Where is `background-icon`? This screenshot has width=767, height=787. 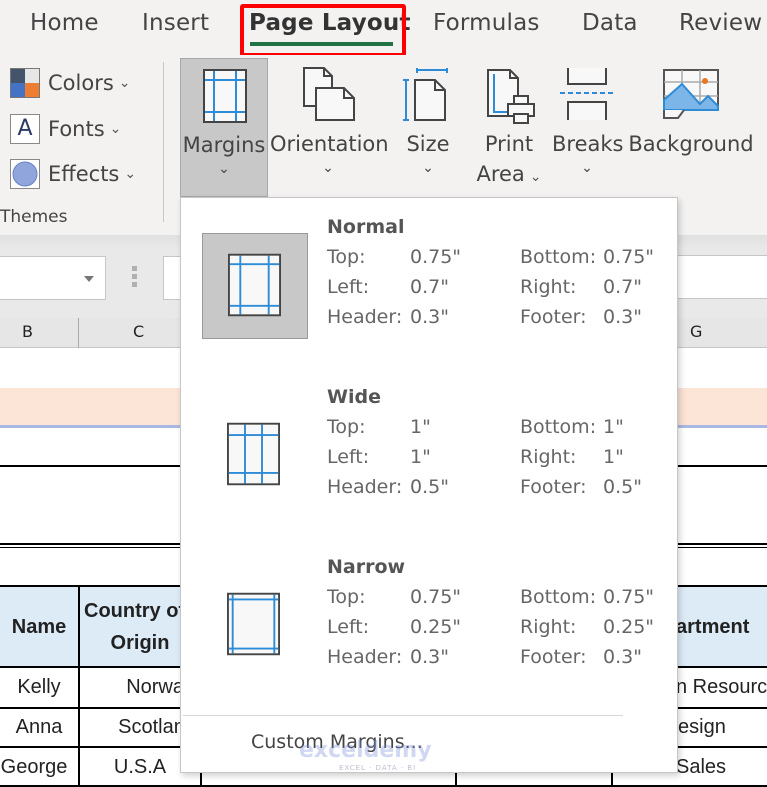 background-icon is located at coordinates (691, 94).